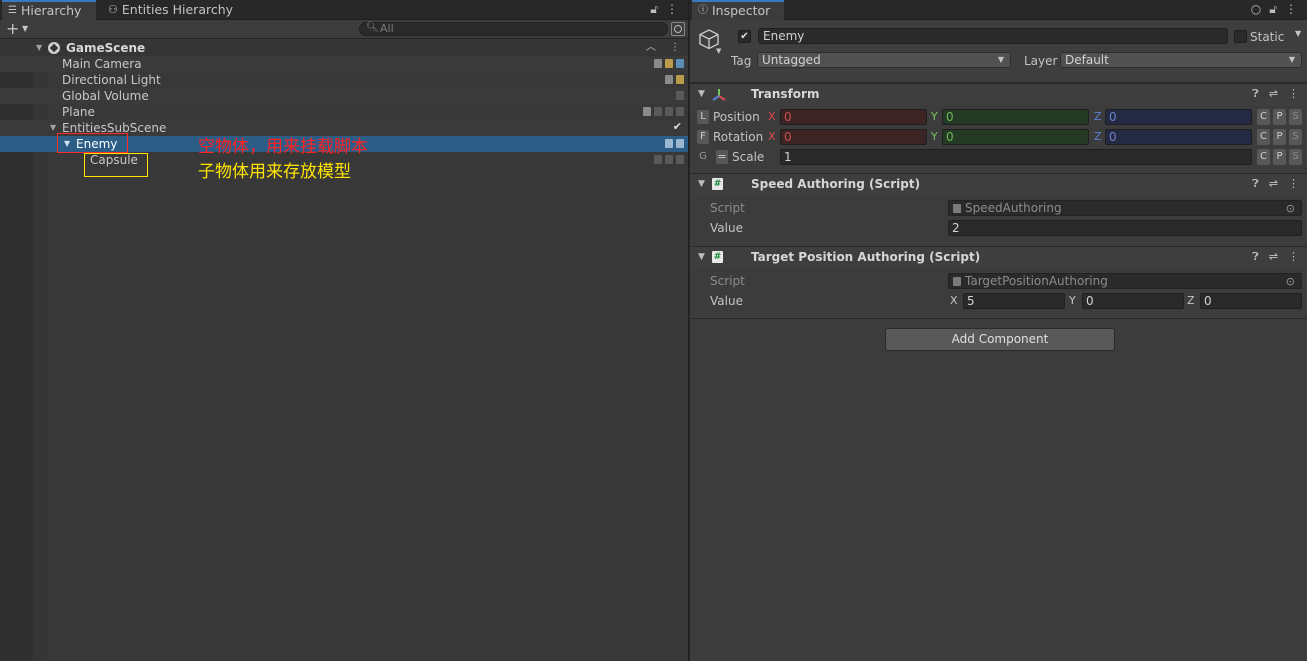  What do you see at coordinates (513, 29) in the screenshot?
I see `search-input: 🔍︎ All` at bounding box center [513, 29].